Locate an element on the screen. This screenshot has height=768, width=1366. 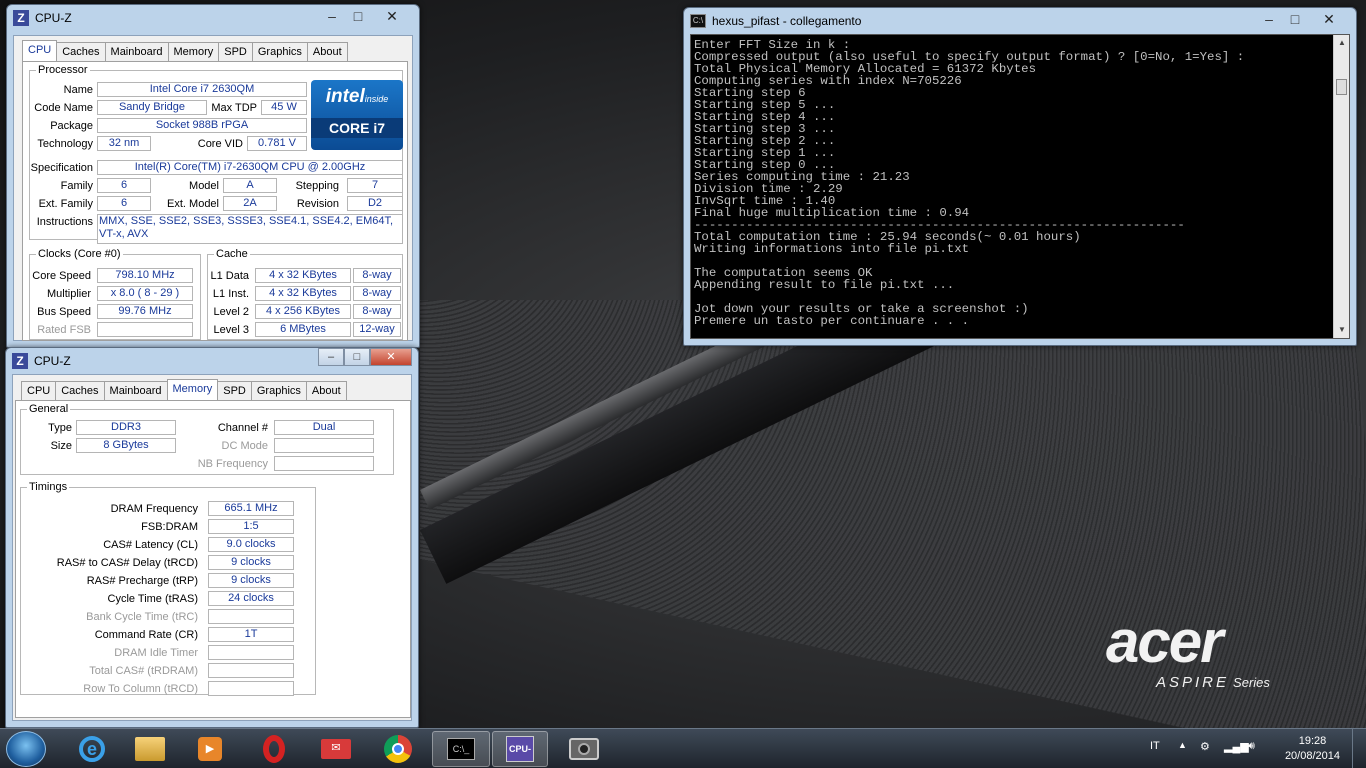
dcmode-label: DC Mode is located at coordinates (244, 446).